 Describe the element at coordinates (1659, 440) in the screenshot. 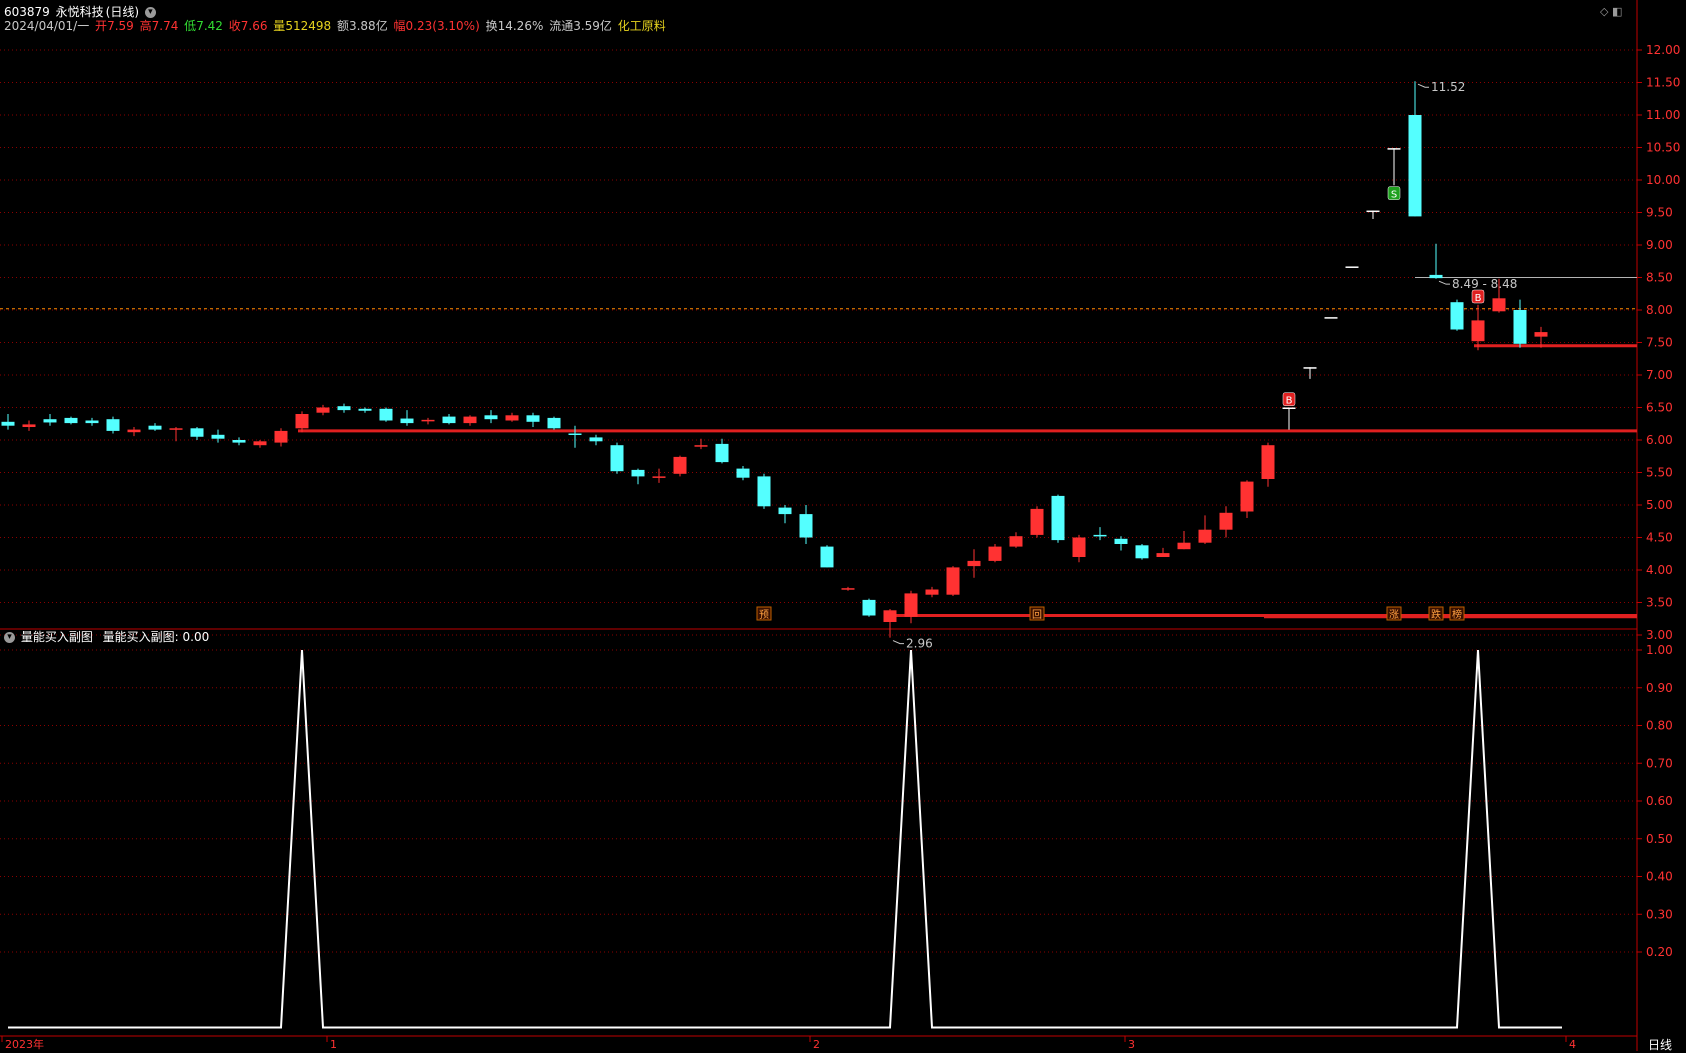

I see `y-tick-label: 6.00` at that location.